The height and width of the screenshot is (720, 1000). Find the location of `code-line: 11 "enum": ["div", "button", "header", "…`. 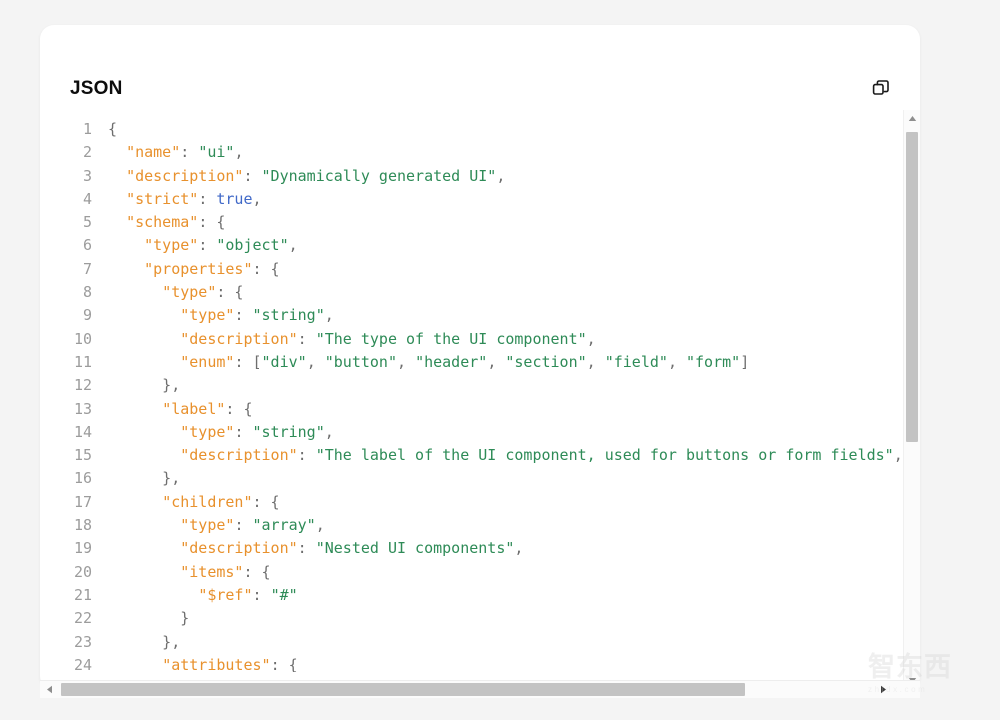

code-line: 11 "enum": ["div", "button", "header", "… is located at coordinates (473, 362).